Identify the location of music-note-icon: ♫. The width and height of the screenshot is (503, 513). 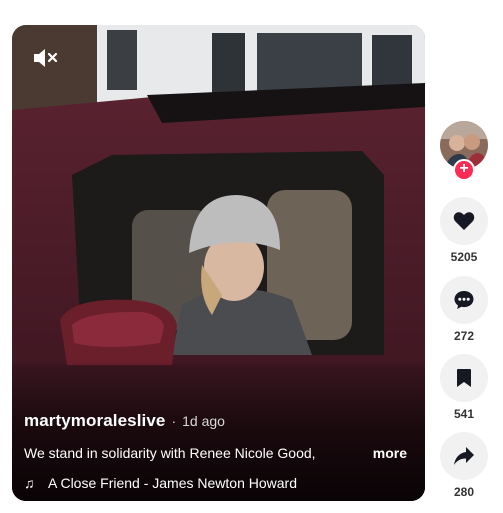
(29, 483).